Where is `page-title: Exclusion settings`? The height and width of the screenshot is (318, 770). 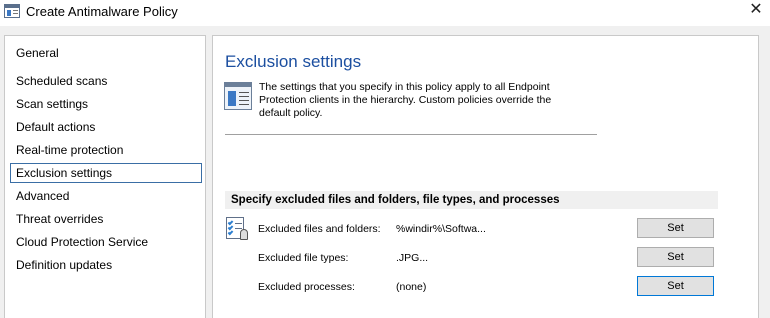
page-title: Exclusion settings is located at coordinates (293, 61).